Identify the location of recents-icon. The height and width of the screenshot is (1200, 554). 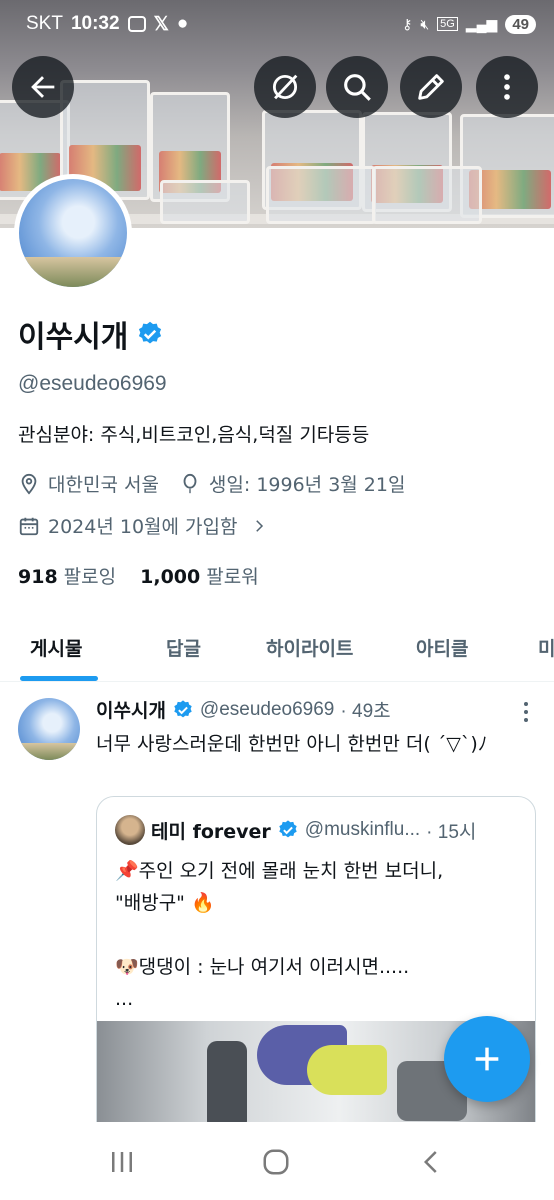
(122, 1162).